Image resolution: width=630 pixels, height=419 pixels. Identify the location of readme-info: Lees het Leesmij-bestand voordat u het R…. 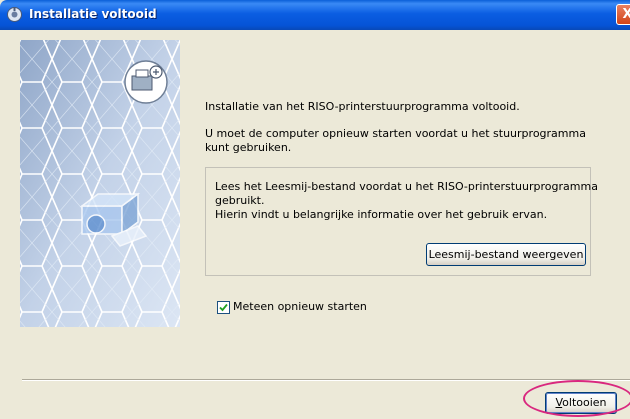
(406, 201).